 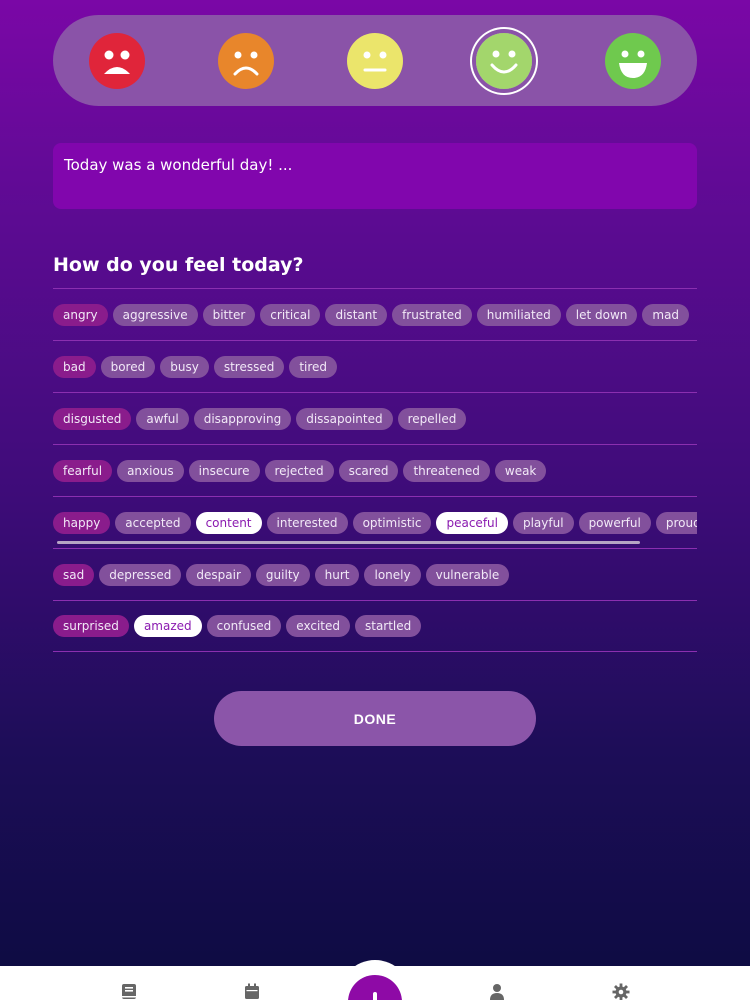 I want to click on feeling-chip: tired, so click(x=313, y=366).